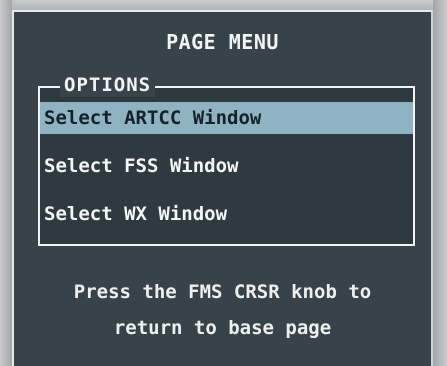  I want to click on menu-item-select-artcc-window: Select ARTCC Window, so click(226, 118).